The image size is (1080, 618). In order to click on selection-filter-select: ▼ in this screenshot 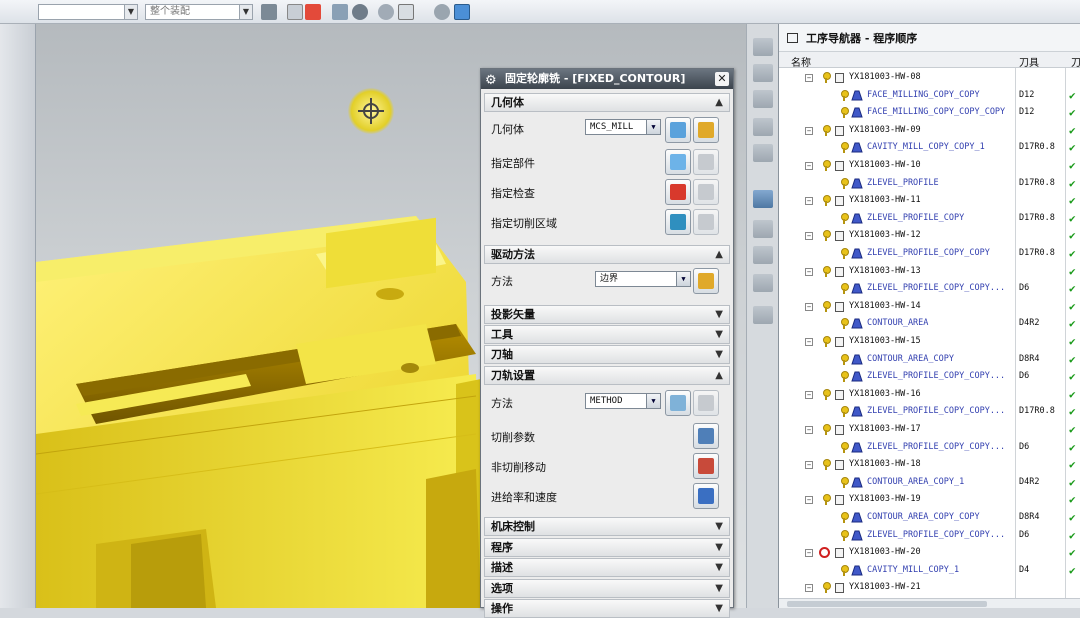, I will do `click(88, 12)`.